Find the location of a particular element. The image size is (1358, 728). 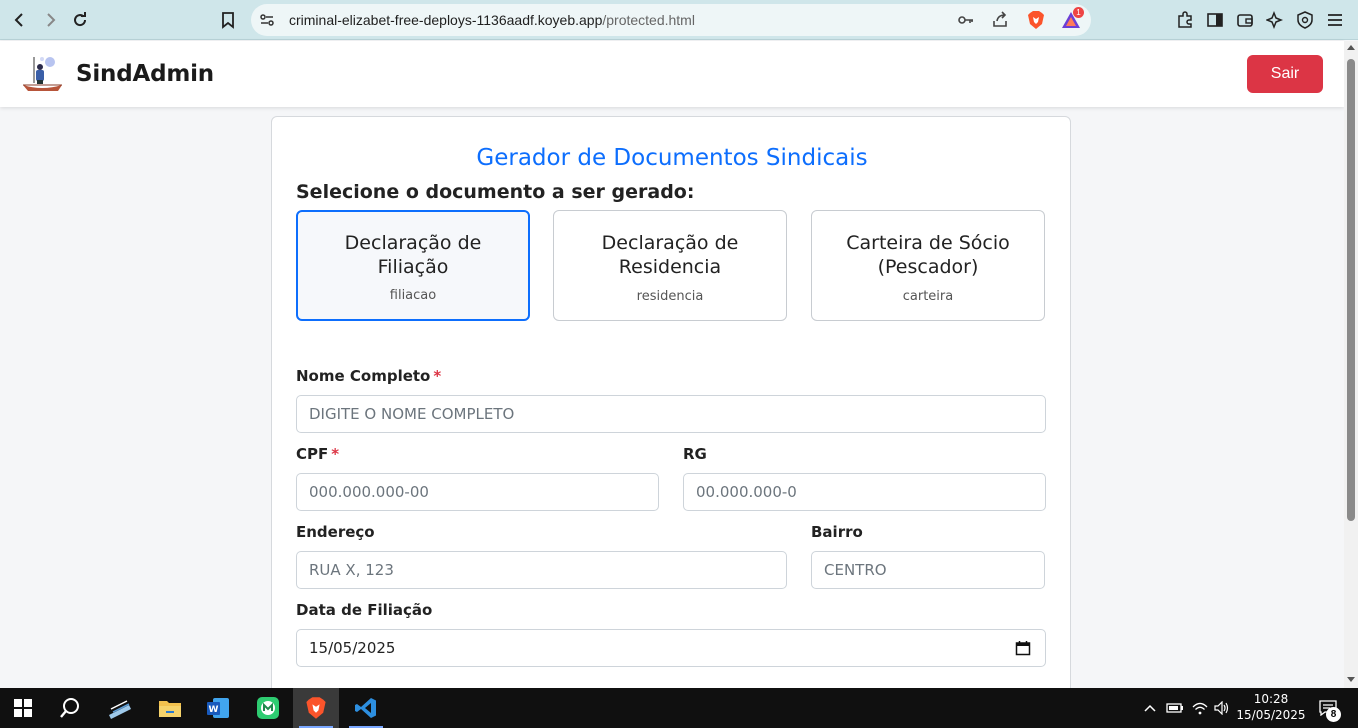

battery-icon is located at coordinates (1175, 708).